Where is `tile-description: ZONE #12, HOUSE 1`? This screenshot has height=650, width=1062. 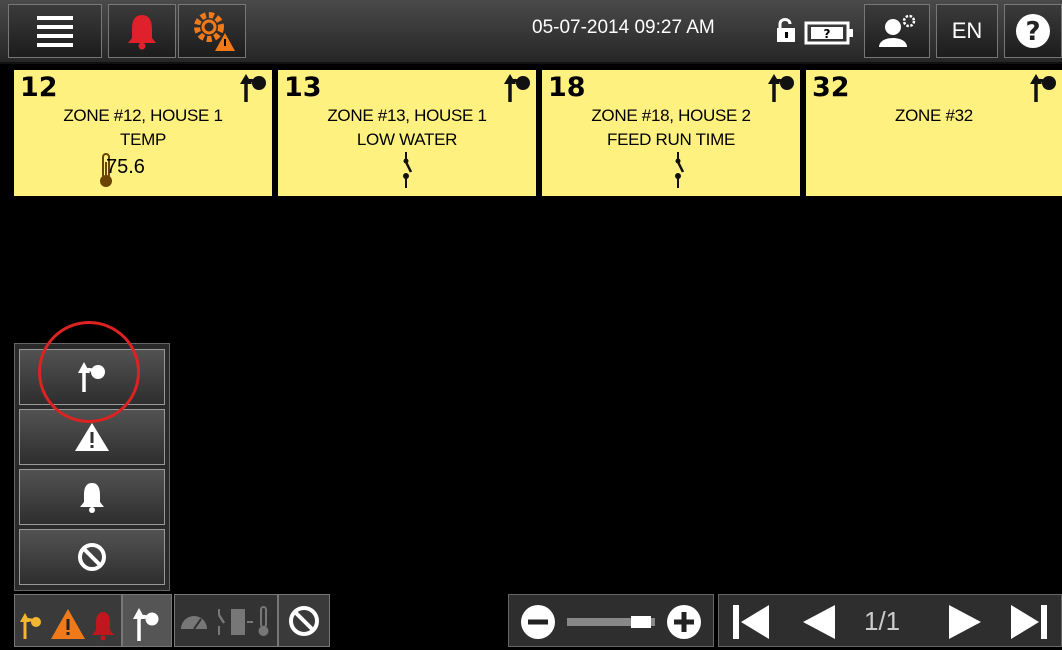
tile-description: ZONE #12, HOUSE 1 is located at coordinates (143, 115).